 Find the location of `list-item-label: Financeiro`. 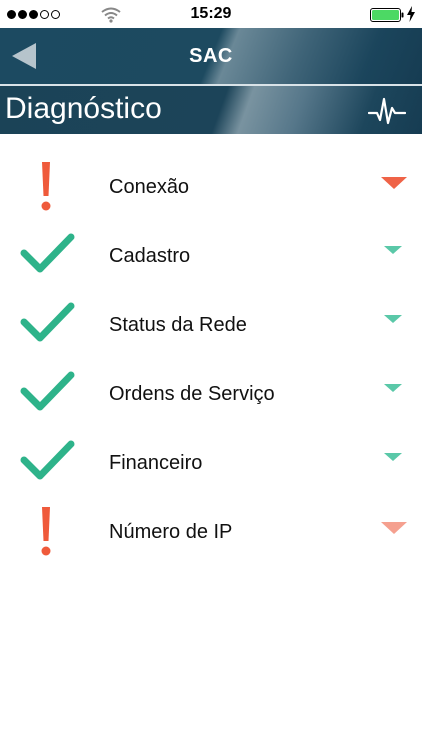

list-item-label: Financeiro is located at coordinates (156, 463).